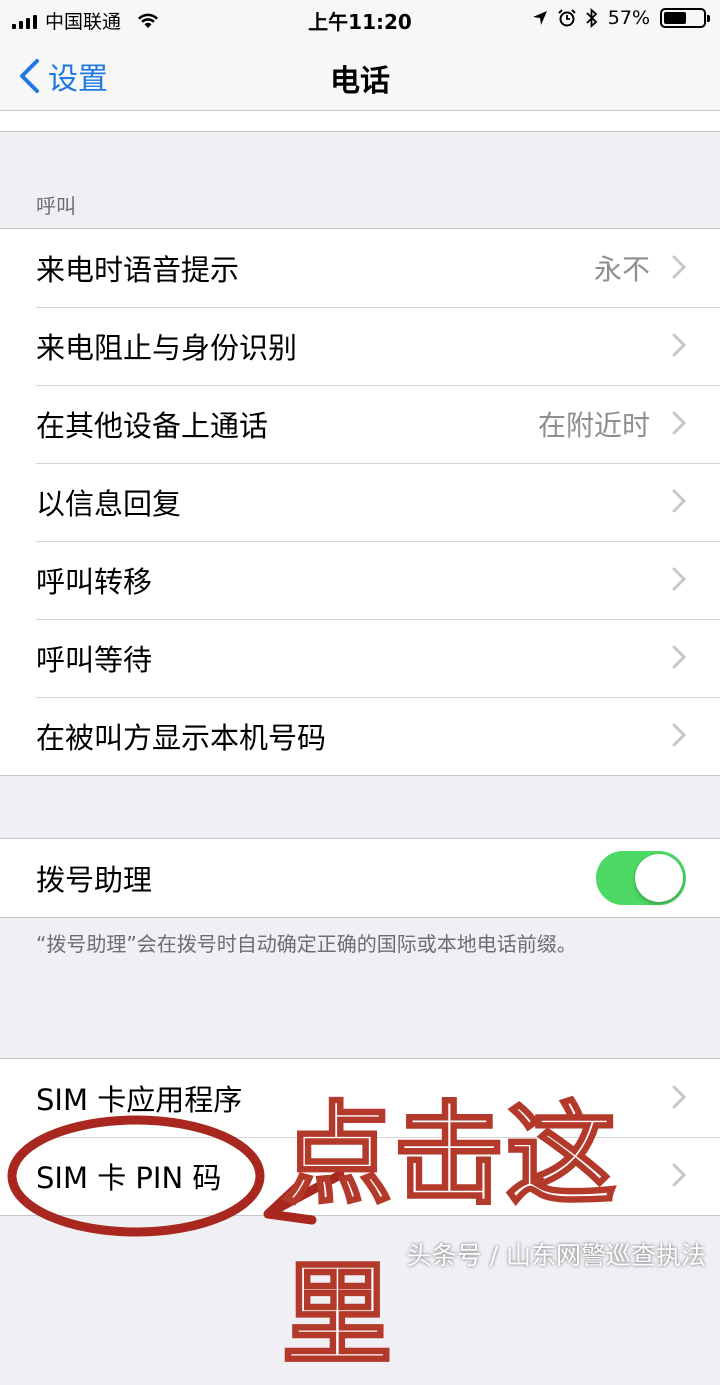 The image size is (720, 1385). I want to click on row-label: 来电阻止与身份识别, so click(167, 348).